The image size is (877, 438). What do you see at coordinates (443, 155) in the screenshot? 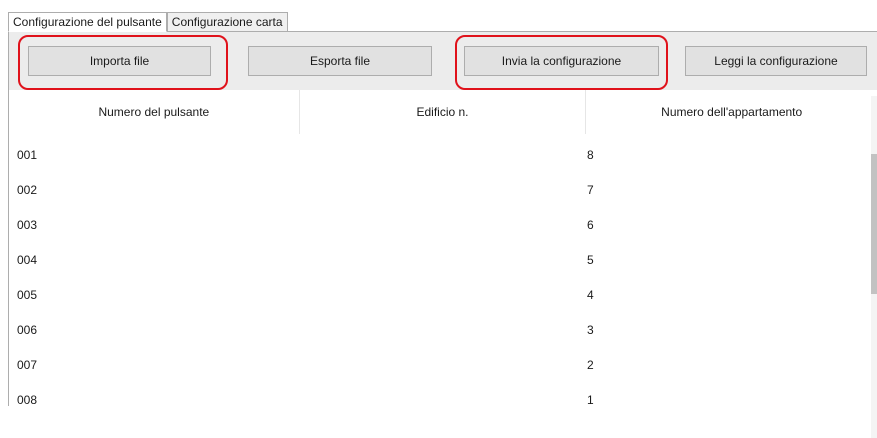
I see `table-row: 001 8` at bounding box center [443, 155].